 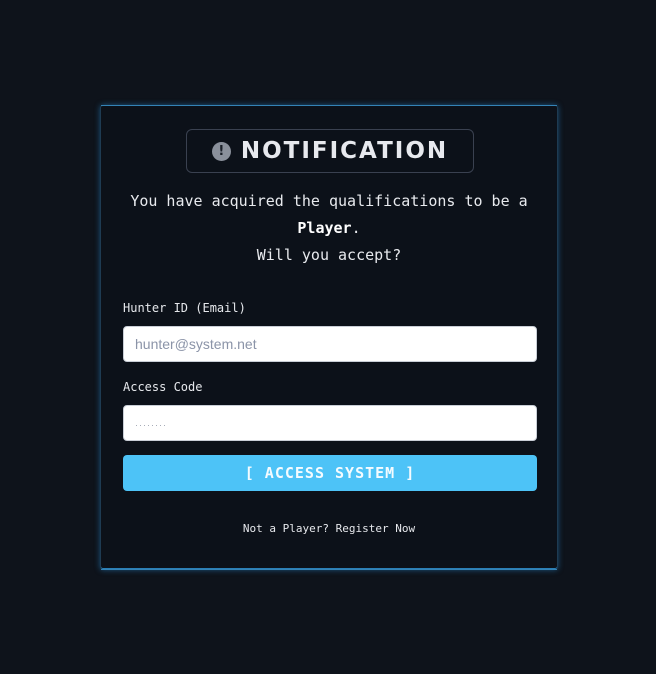 What do you see at coordinates (375, 528) in the screenshot?
I see `register-link: Register Now` at bounding box center [375, 528].